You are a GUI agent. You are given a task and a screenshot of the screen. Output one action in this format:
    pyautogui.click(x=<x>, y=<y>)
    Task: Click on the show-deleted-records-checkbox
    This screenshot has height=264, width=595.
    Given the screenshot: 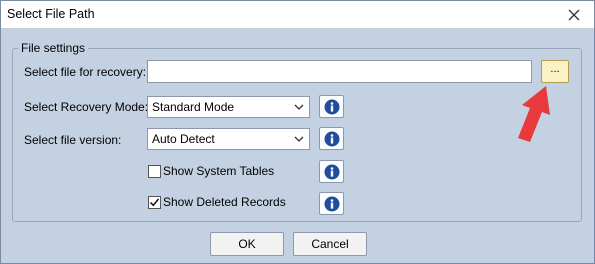 What is the action you would take?
    pyautogui.click(x=154, y=202)
    